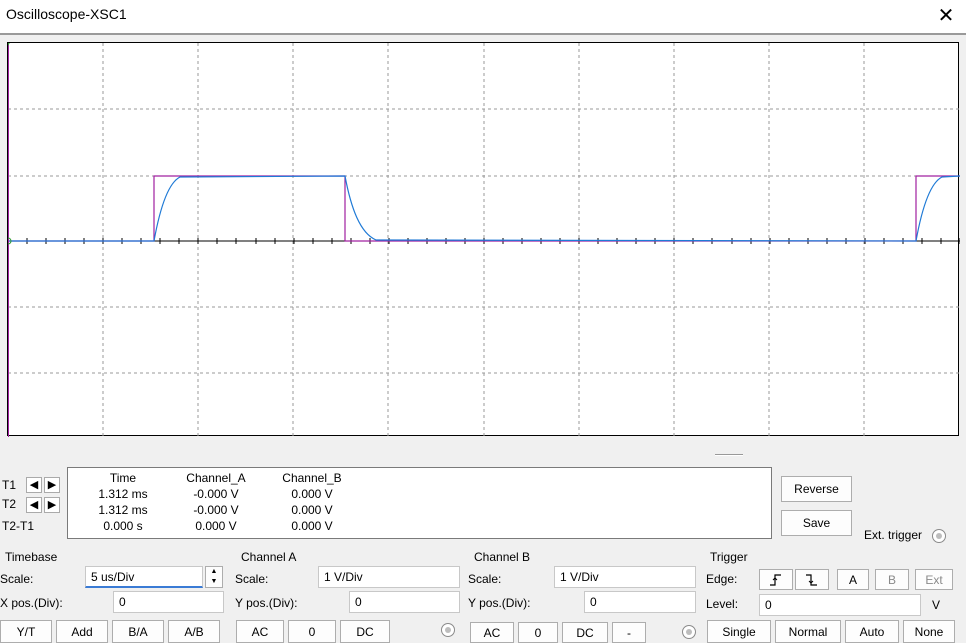  What do you see at coordinates (722, 604) in the screenshot?
I see `trigger-level-label: Level:` at bounding box center [722, 604].